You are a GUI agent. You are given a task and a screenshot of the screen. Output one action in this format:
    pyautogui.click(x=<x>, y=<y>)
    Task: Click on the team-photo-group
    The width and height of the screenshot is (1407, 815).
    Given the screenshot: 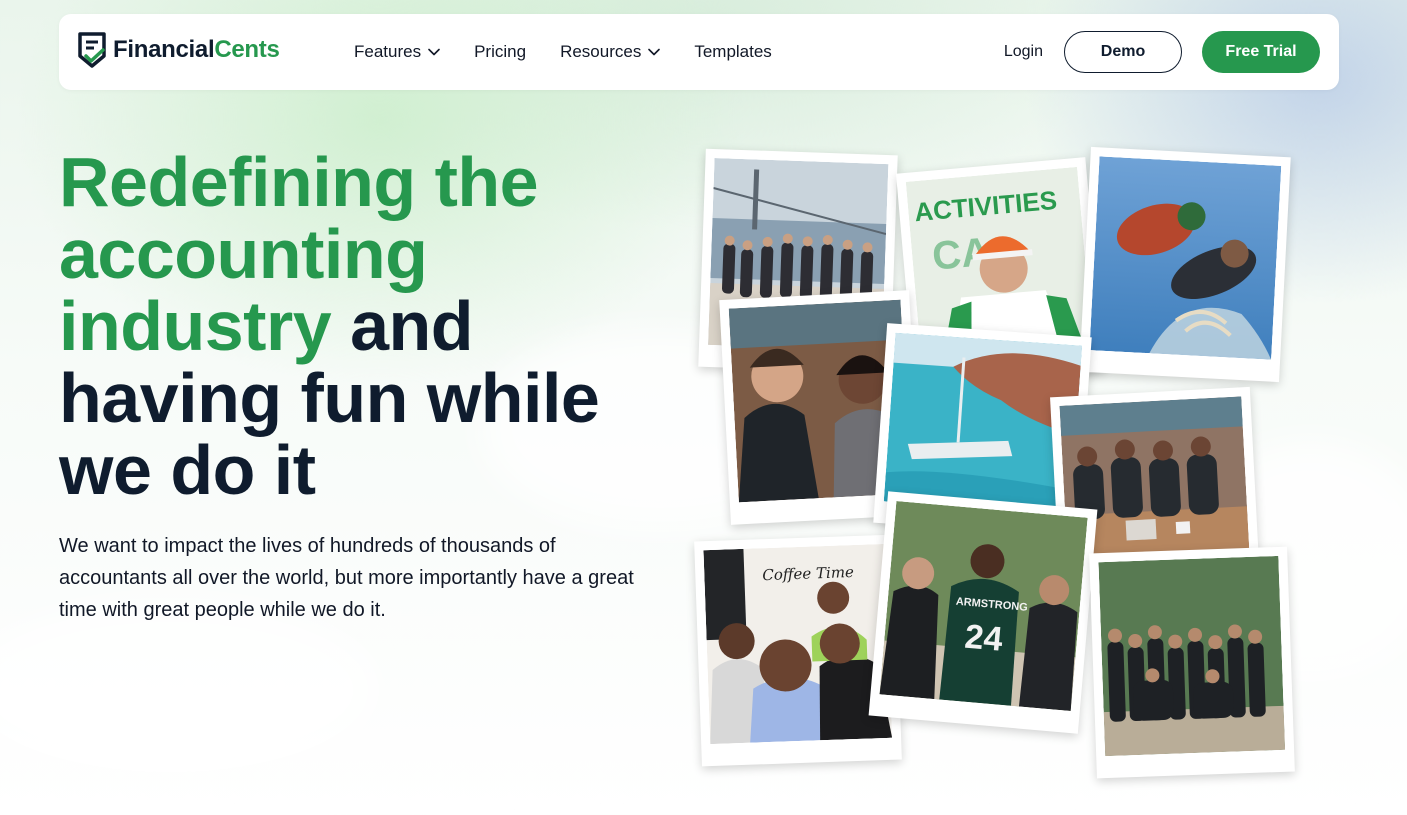 What is the action you would take?
    pyautogui.click(x=1192, y=656)
    